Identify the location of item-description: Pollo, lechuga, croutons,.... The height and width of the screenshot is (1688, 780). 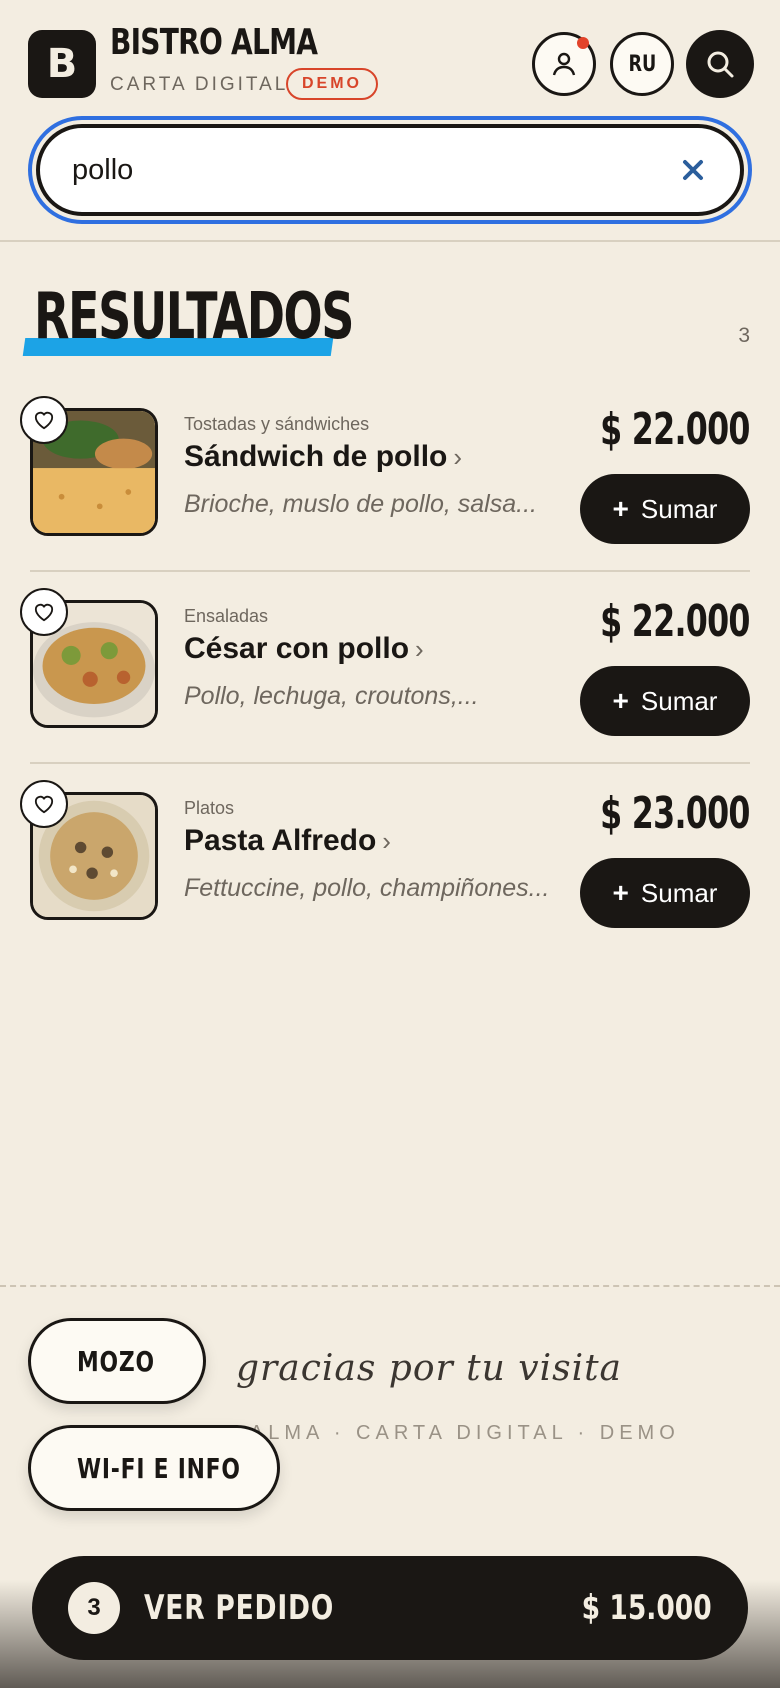
(331, 696).